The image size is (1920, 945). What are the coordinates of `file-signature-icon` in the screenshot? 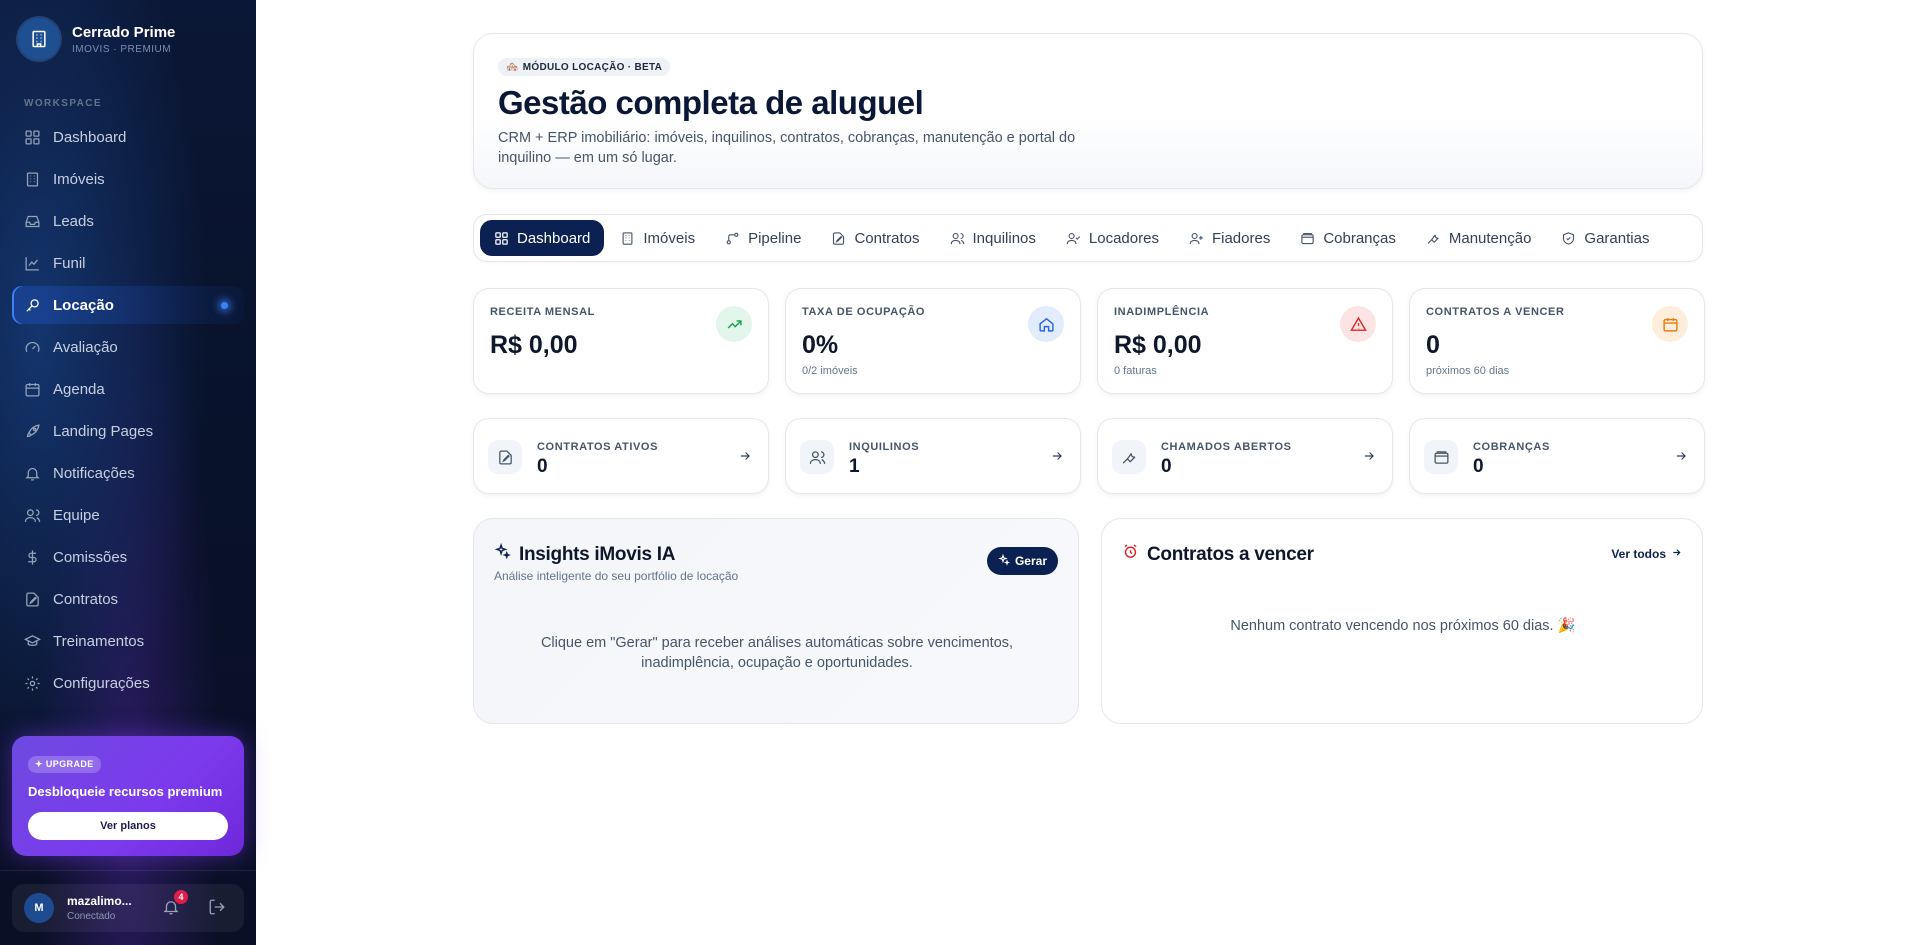 It's located at (505, 457).